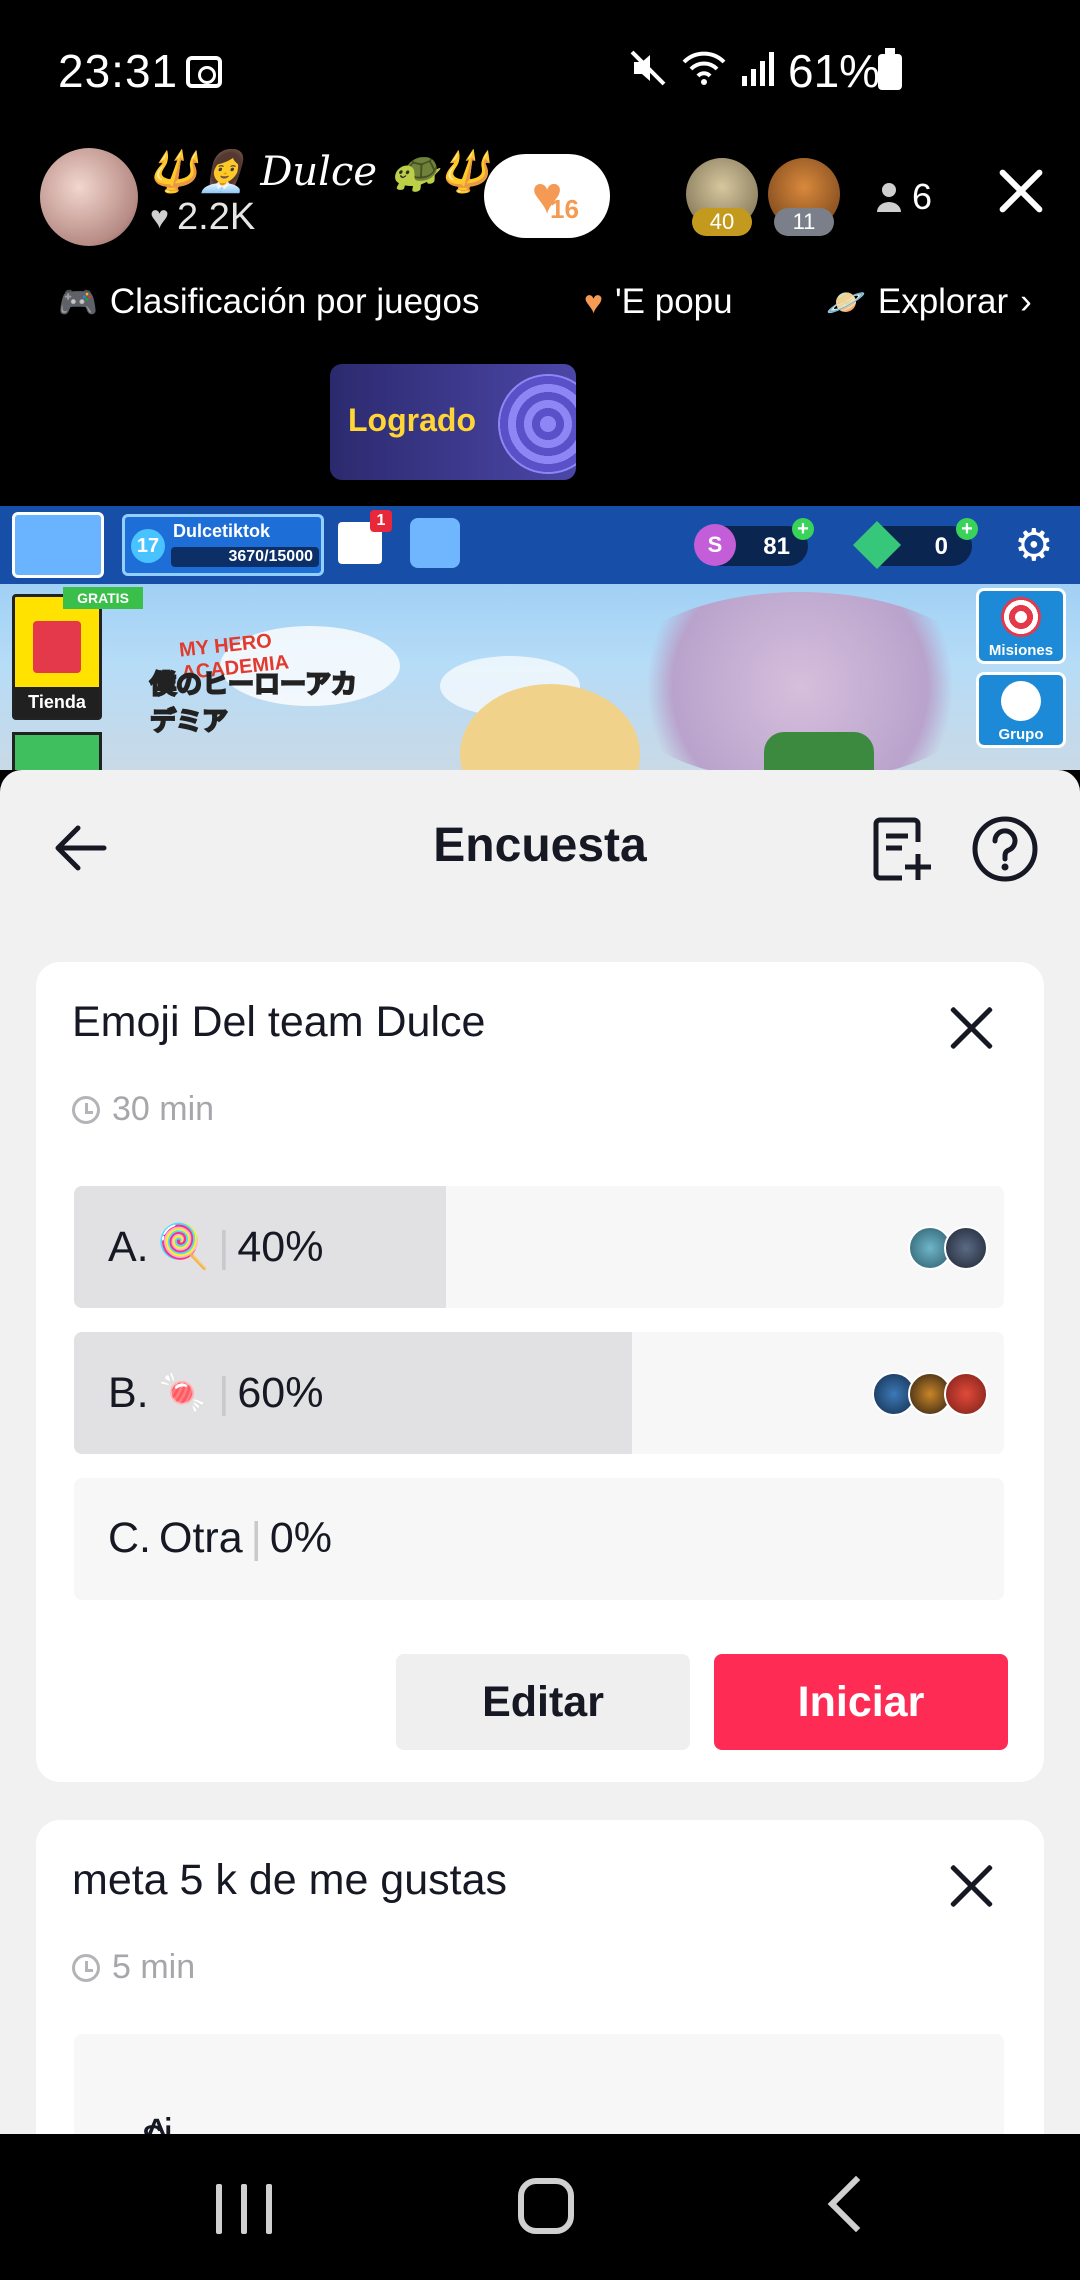  Describe the element at coordinates (216, 217) in the screenshot. I see `host-likes-count: 2.2K` at that location.